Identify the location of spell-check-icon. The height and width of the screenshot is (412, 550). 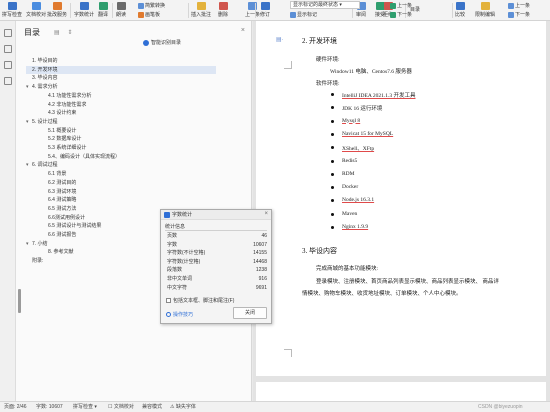
(12, 6).